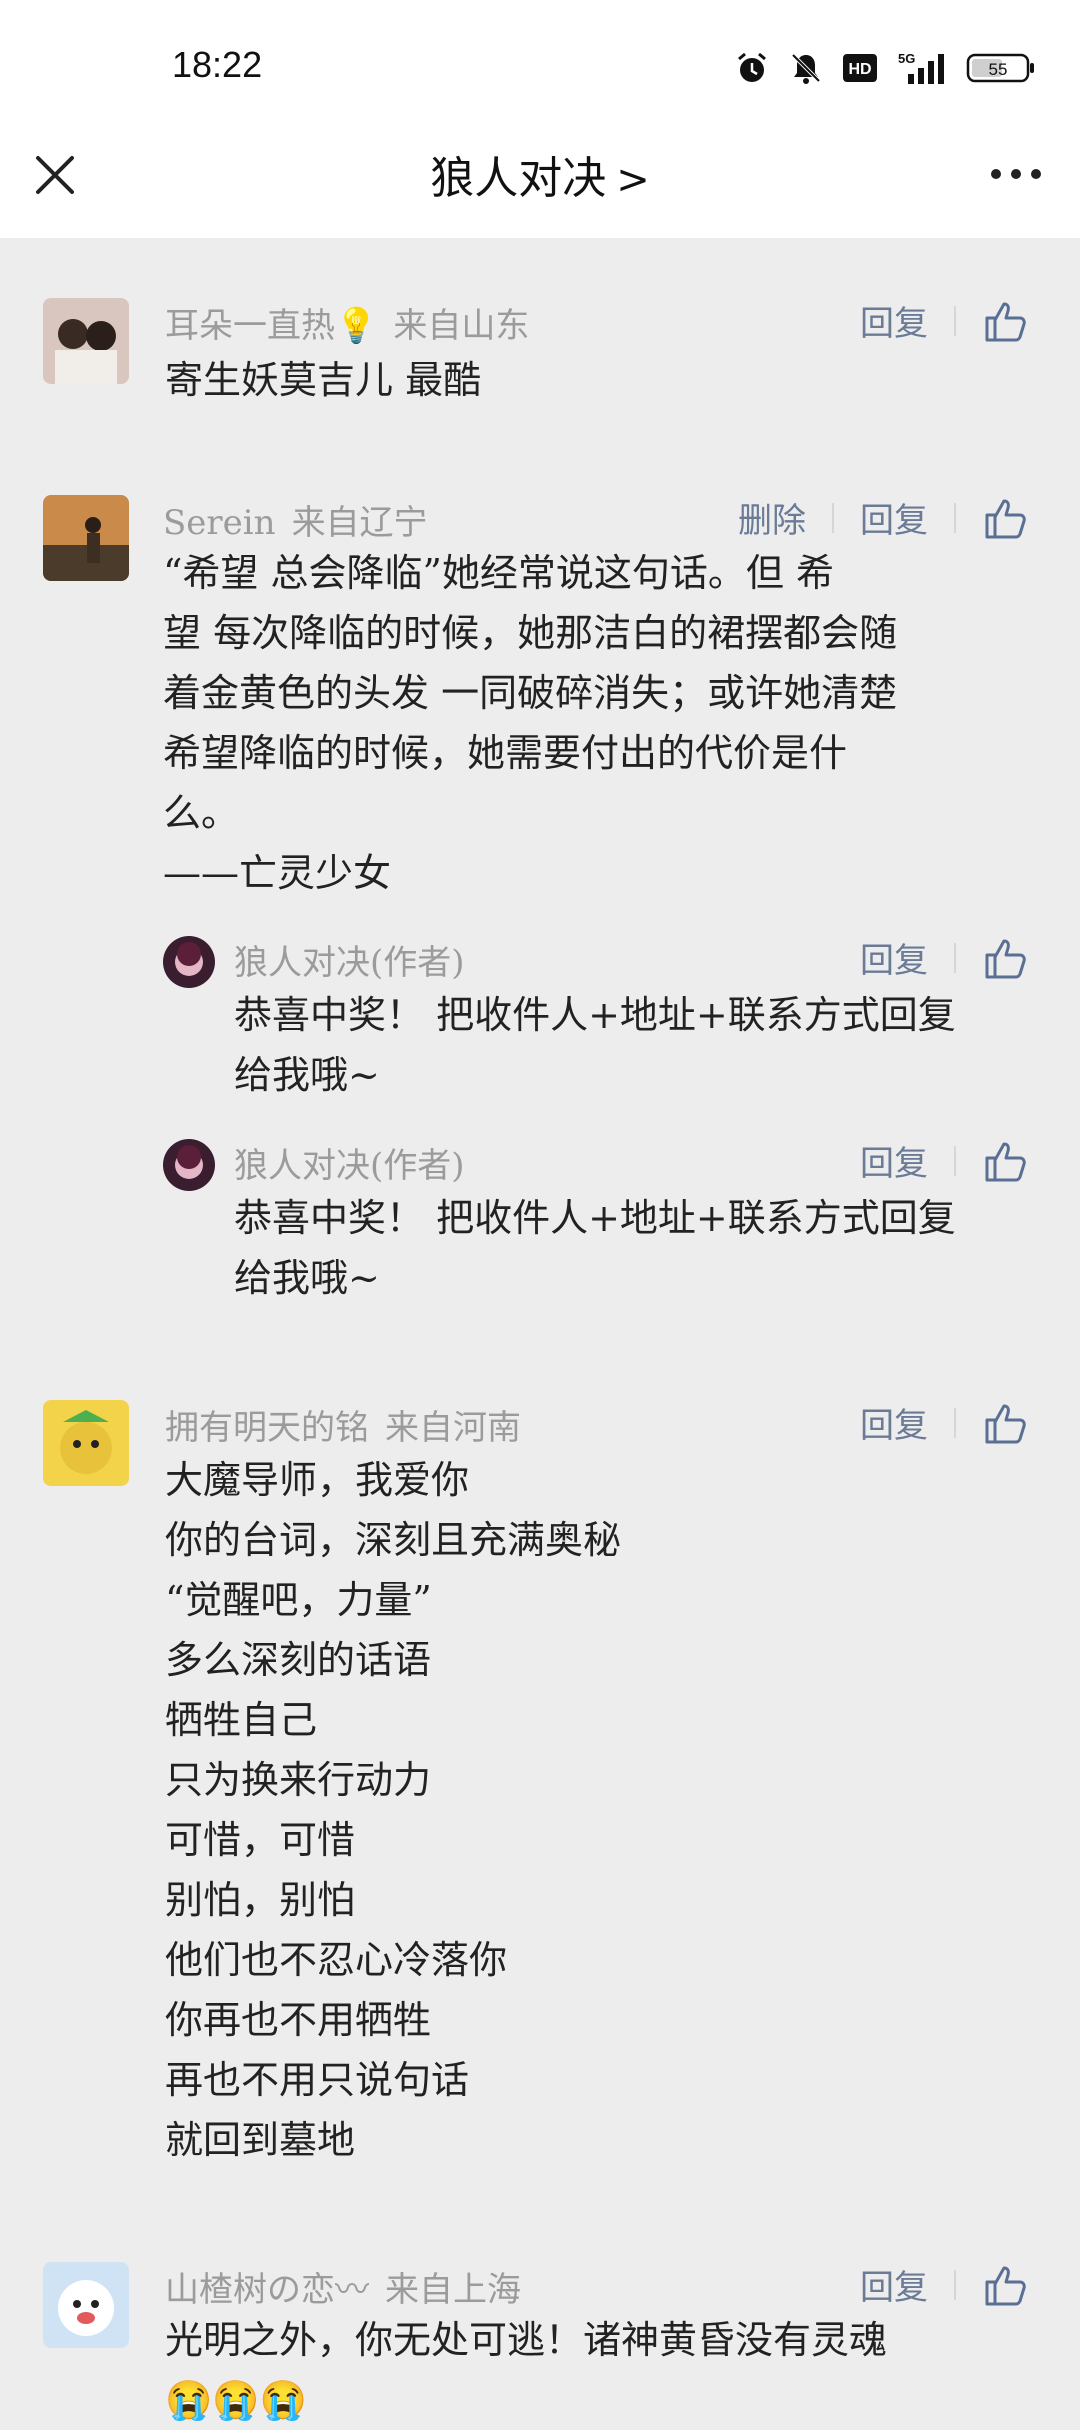 This screenshot has height=2430, width=1080. What do you see at coordinates (1016, 174) in the screenshot?
I see `more-icon` at bounding box center [1016, 174].